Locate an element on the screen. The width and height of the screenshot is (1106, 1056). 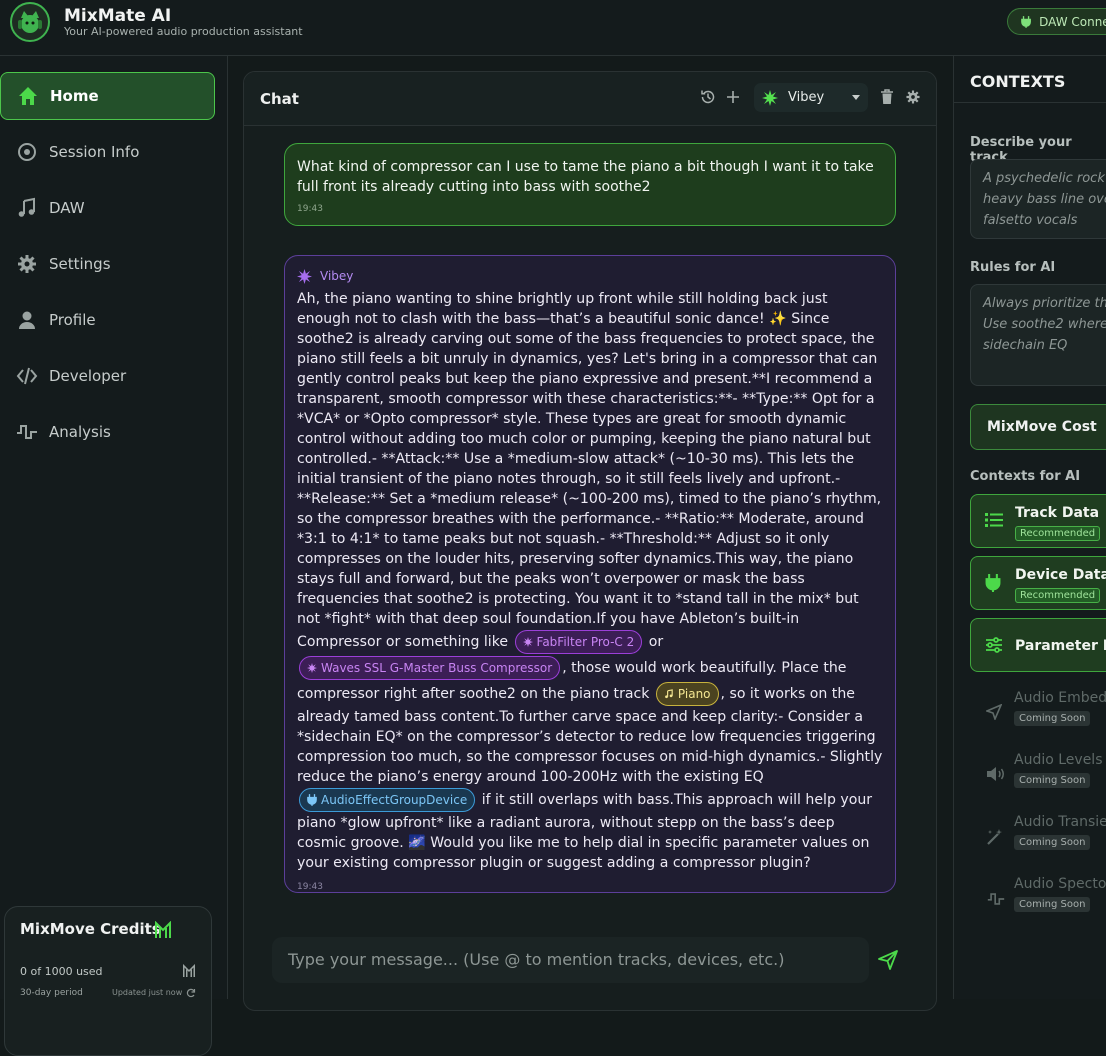
cat-headphones-icon is located at coordinates (30, 22).